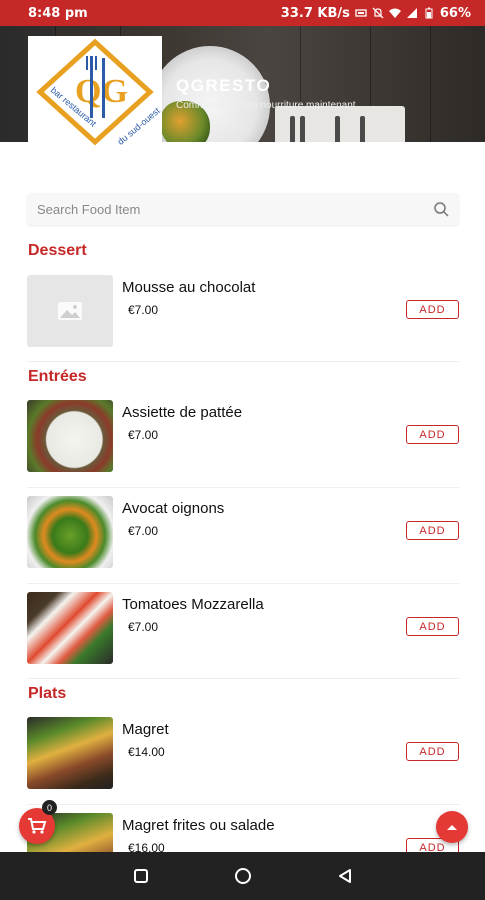 This screenshot has width=485, height=900. What do you see at coordinates (242, 13) in the screenshot?
I see `status-bar: 8:48 pm 33.7 KB/s 66%` at bounding box center [242, 13].